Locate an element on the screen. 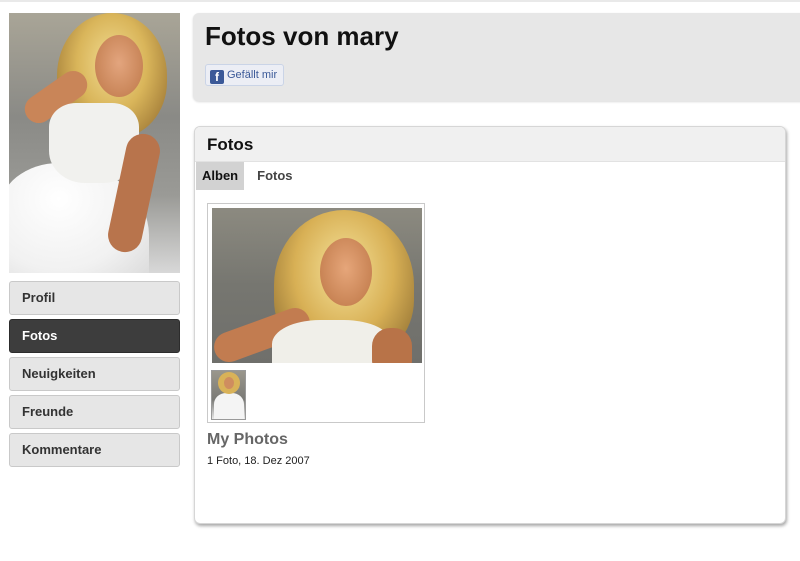 Image resolution: width=800 pixels, height=561 pixels. panel-title: Fotos is located at coordinates (230, 144).